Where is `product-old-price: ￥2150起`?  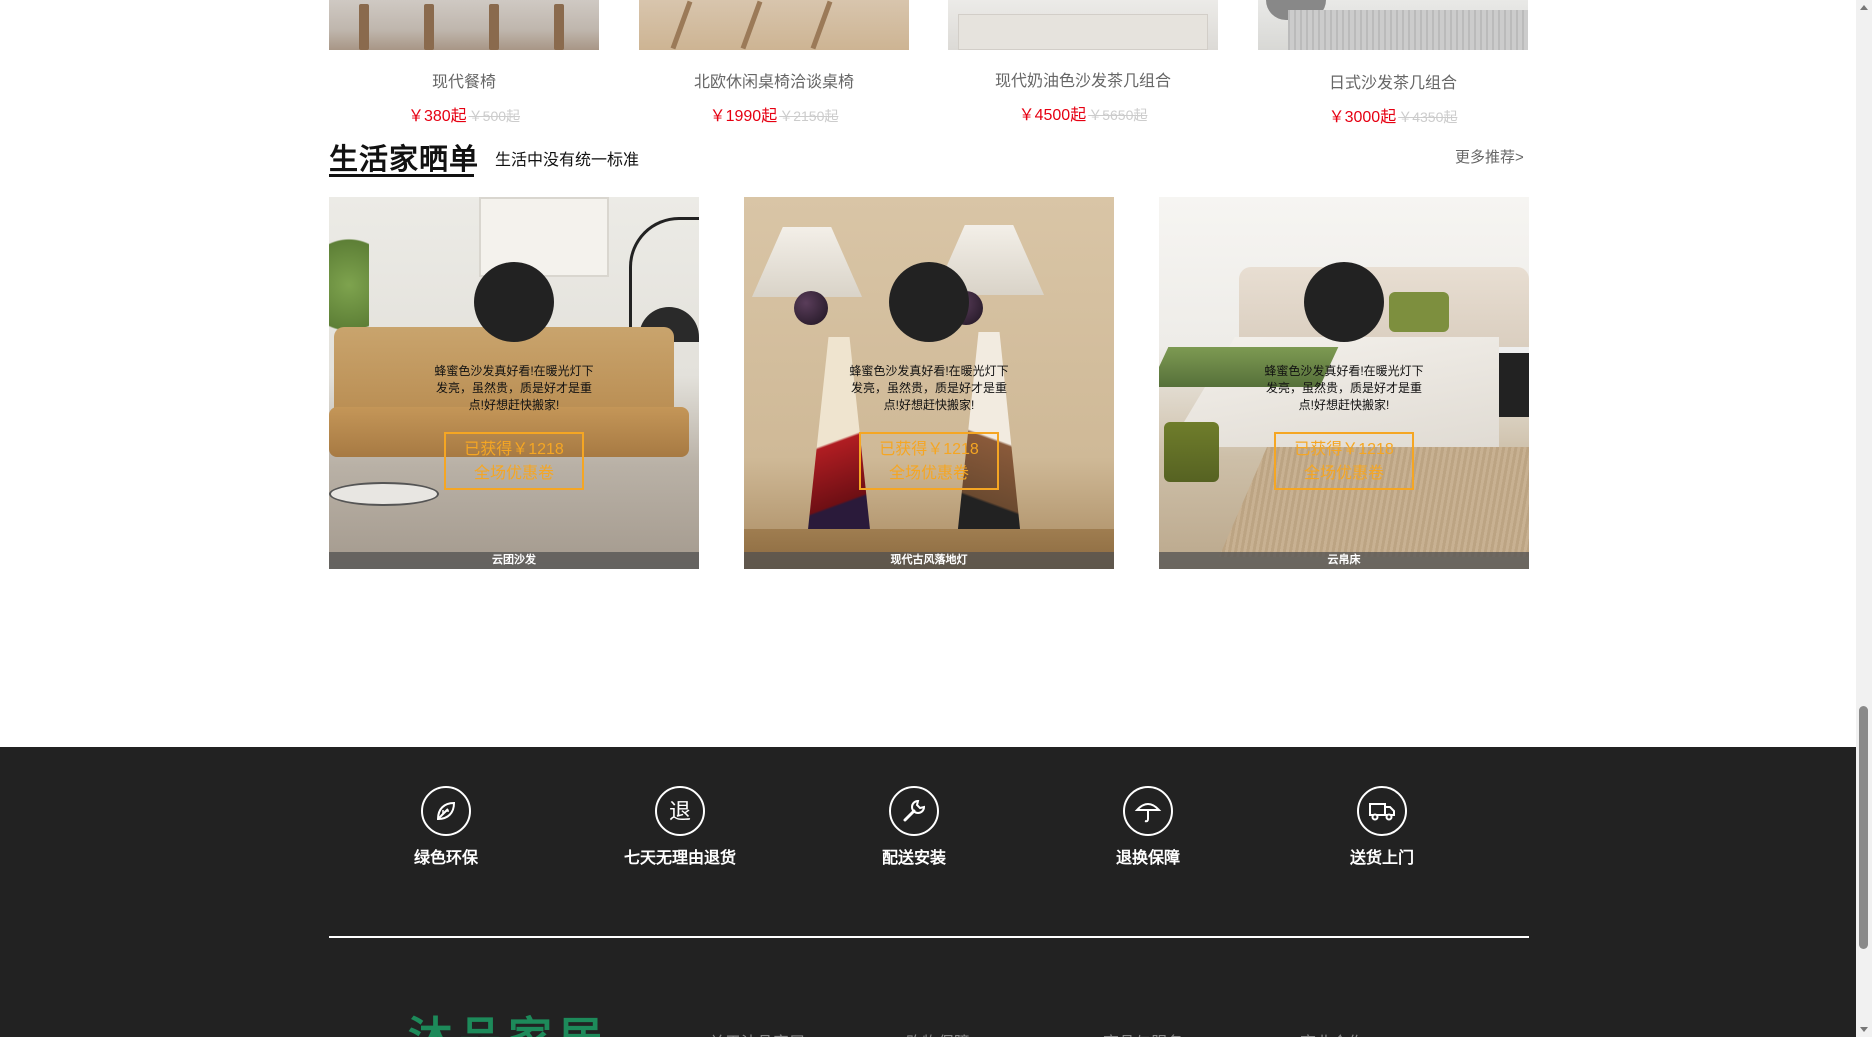 product-old-price: ￥2150起 is located at coordinates (809, 116).